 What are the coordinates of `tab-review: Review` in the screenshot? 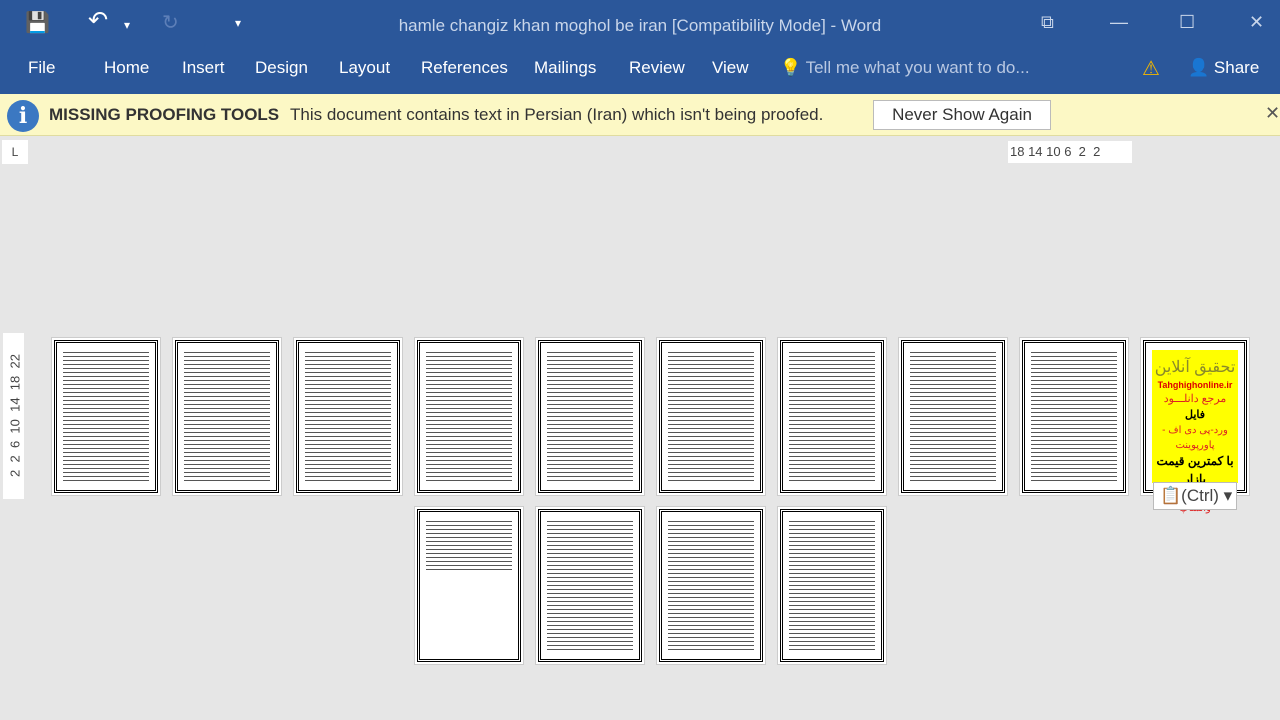 It's located at (657, 68).